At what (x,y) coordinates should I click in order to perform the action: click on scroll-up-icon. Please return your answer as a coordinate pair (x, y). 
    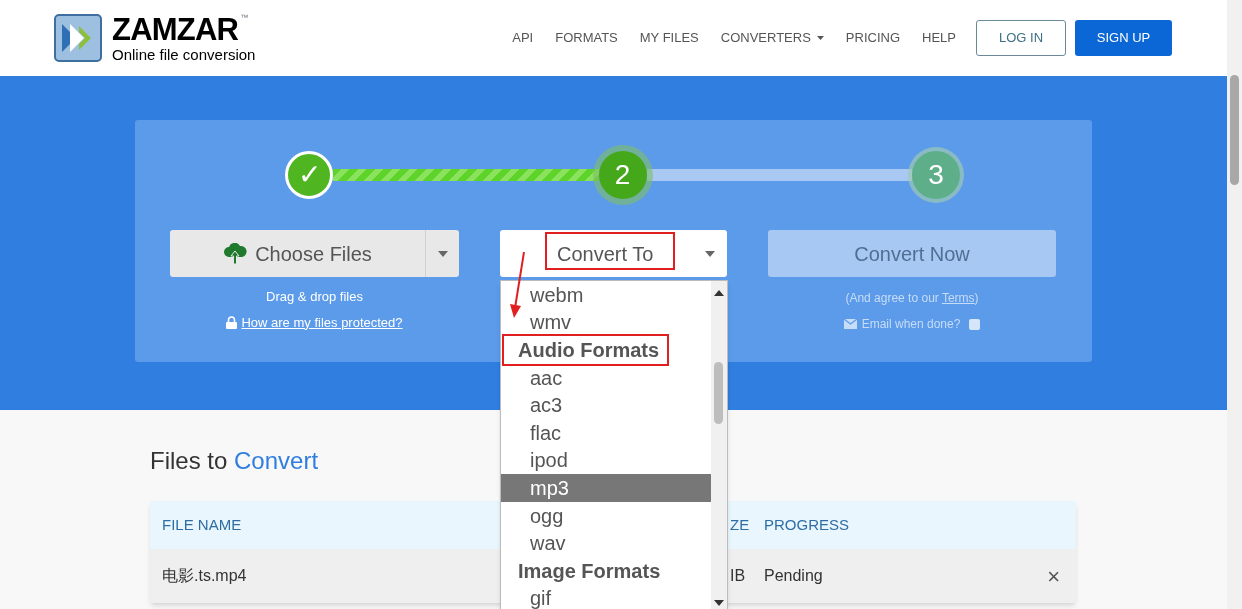
    Looking at the image, I should click on (719, 293).